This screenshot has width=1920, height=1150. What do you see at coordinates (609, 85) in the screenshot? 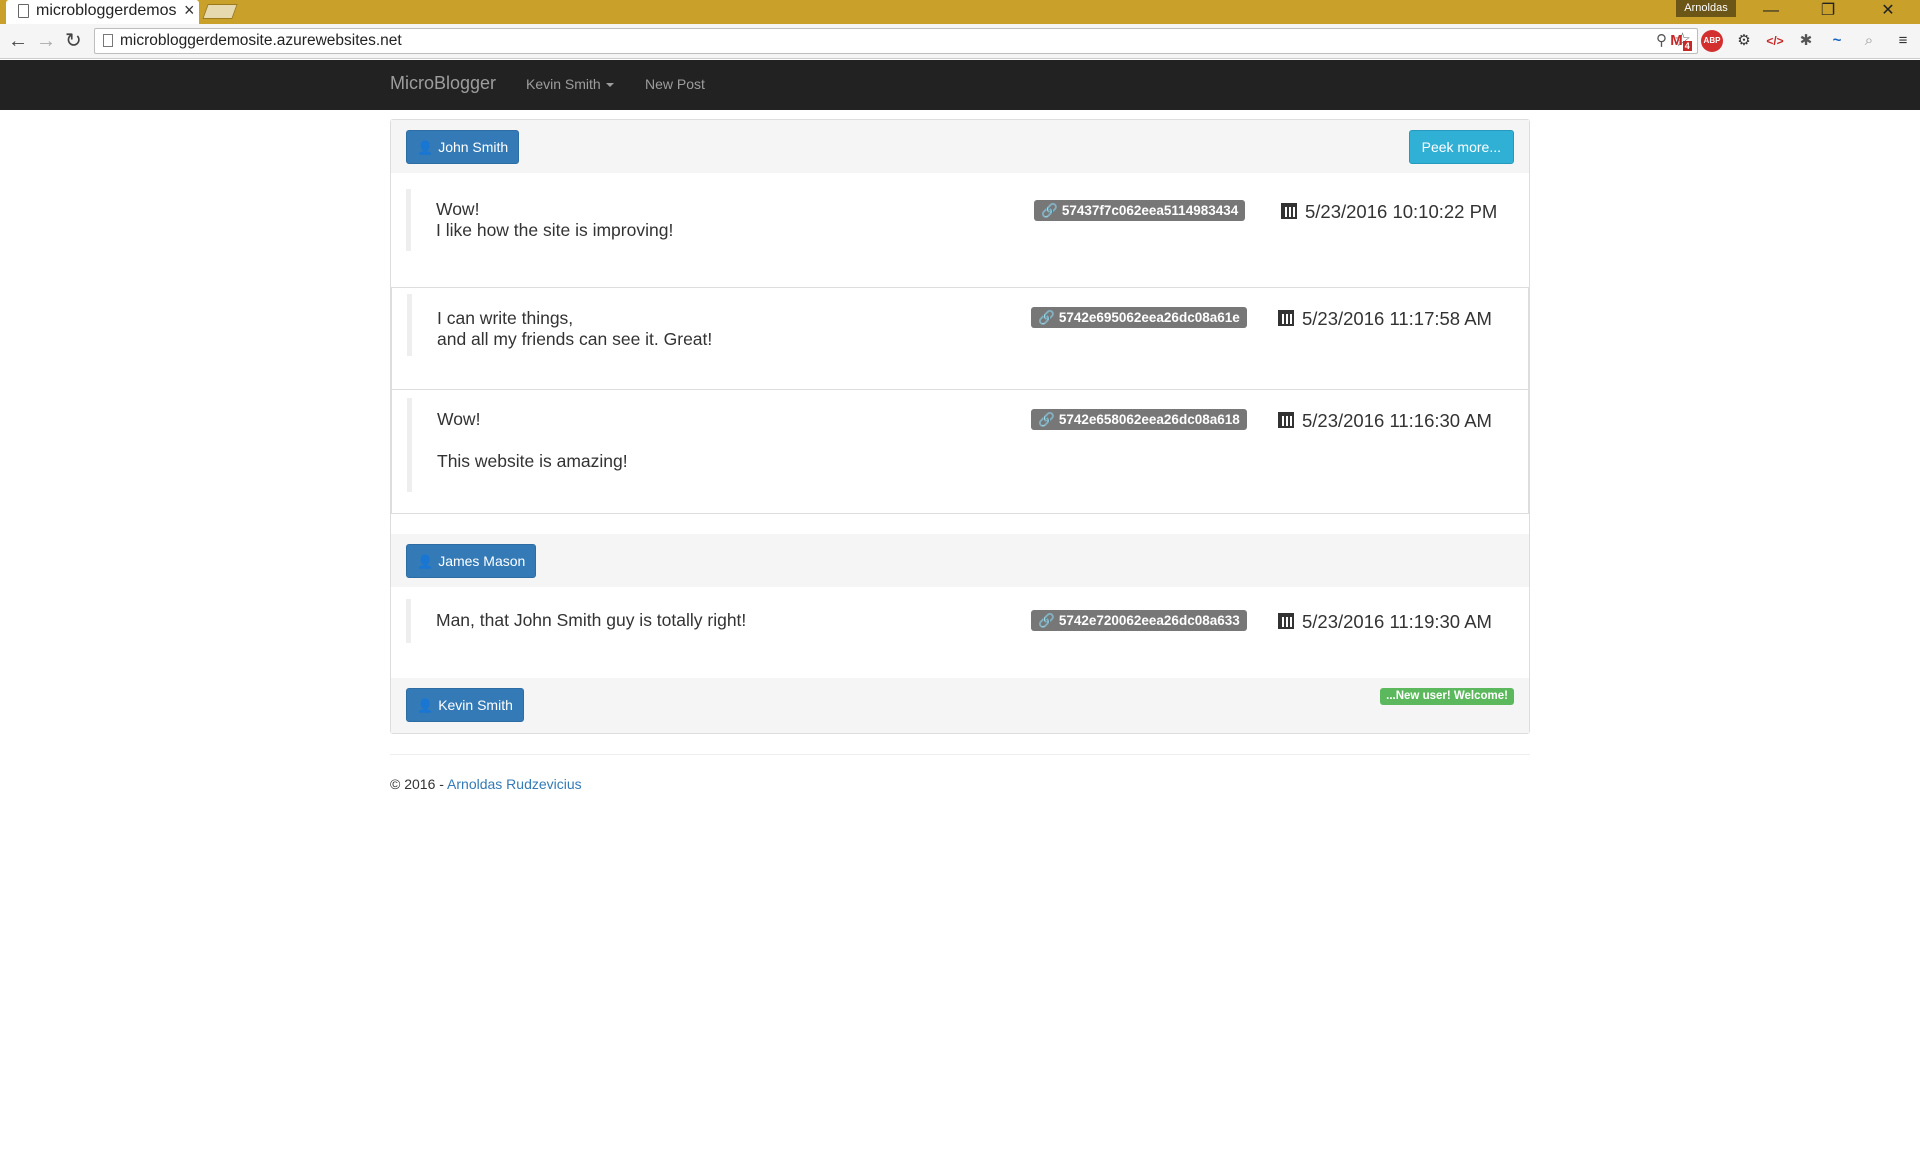
I see `caret-down-icon` at bounding box center [609, 85].